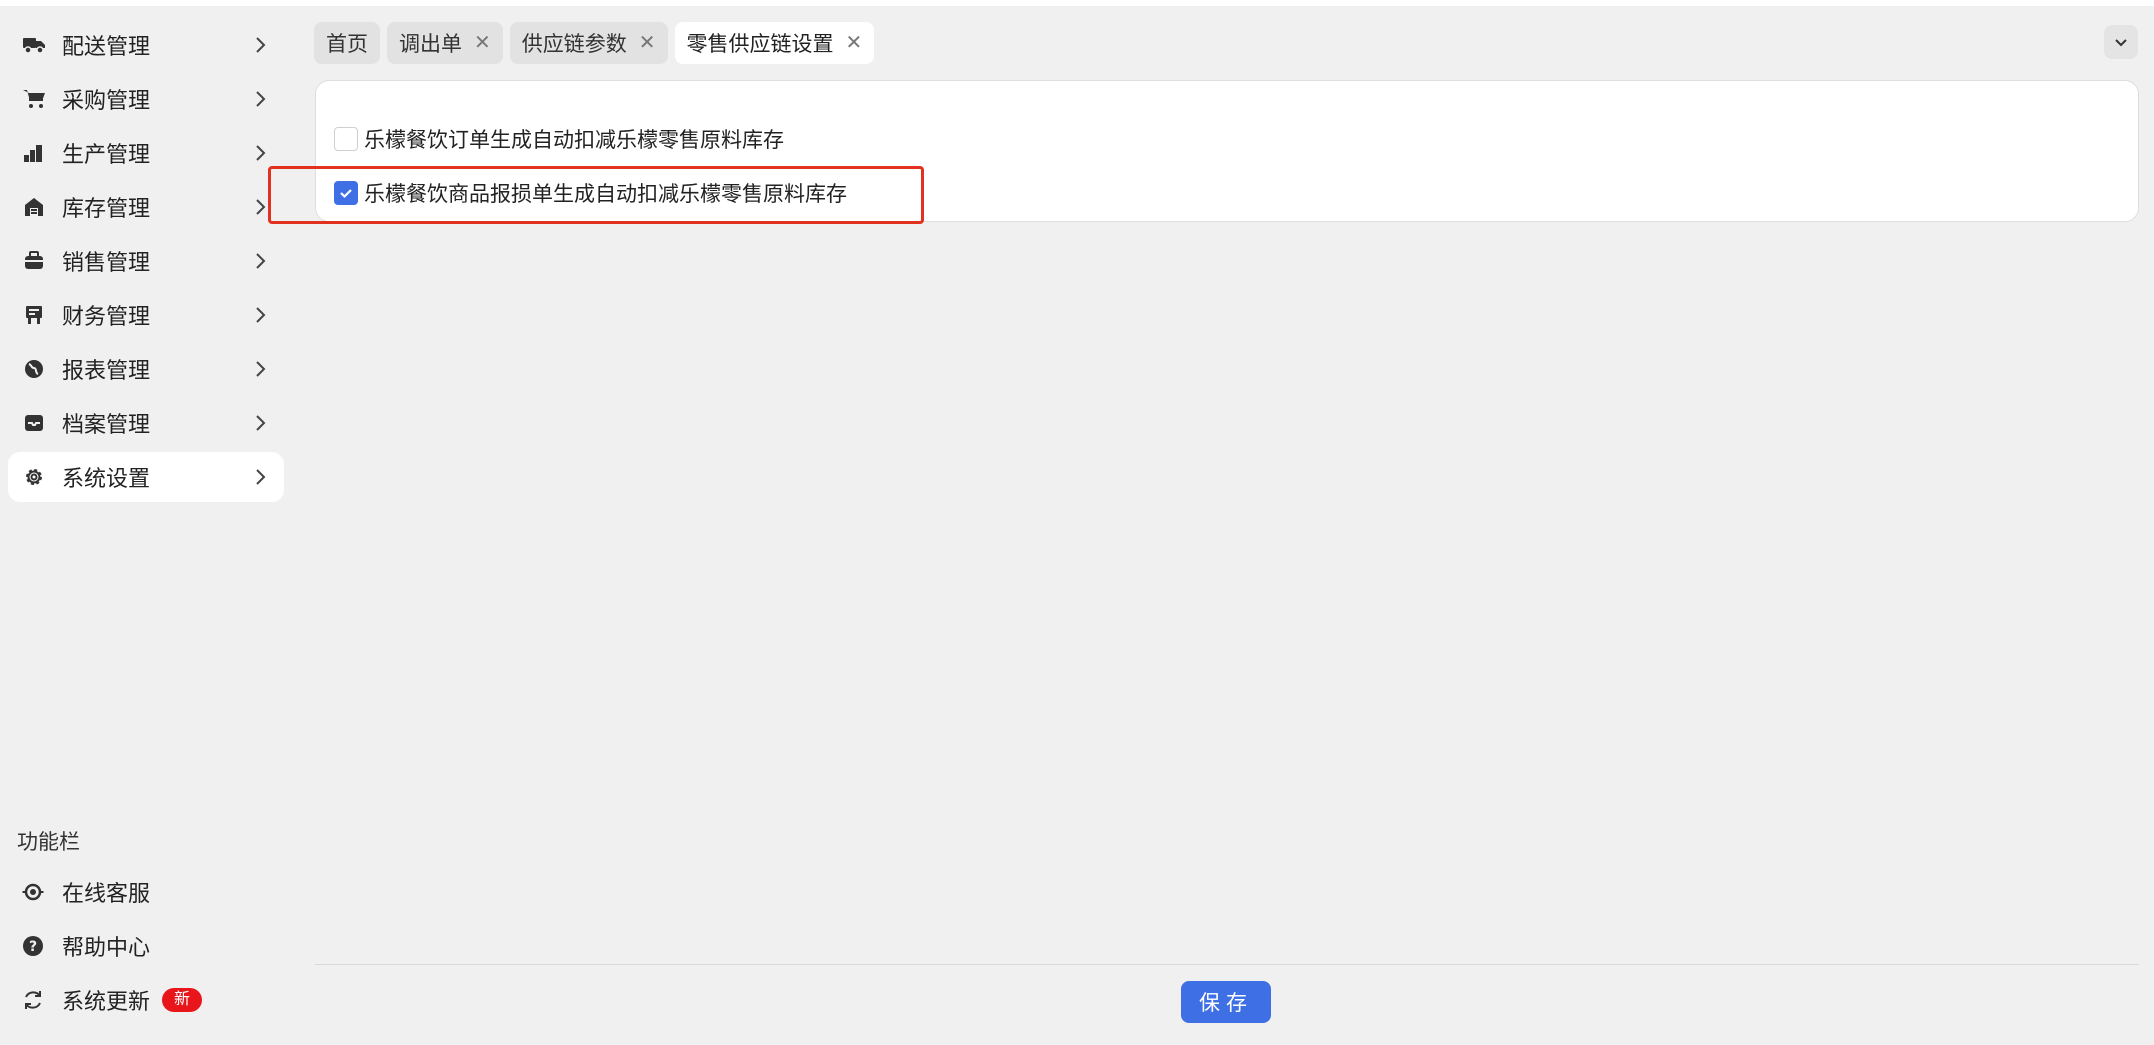 The height and width of the screenshot is (1045, 2154). What do you see at coordinates (106, 370) in the screenshot?
I see `sidebar-item-label: 报表管理` at bounding box center [106, 370].